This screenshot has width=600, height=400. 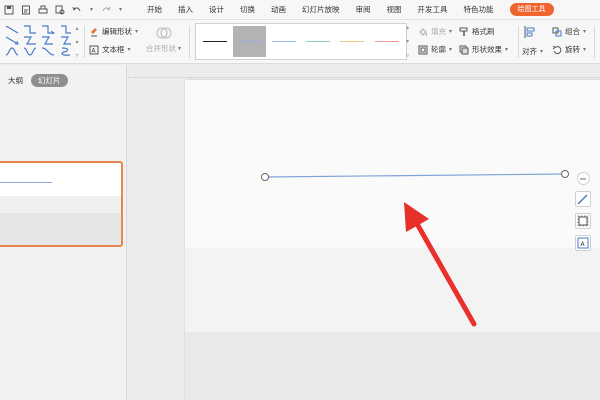 I want to click on connector-z-arrow-icon, so click(x=48, y=40).